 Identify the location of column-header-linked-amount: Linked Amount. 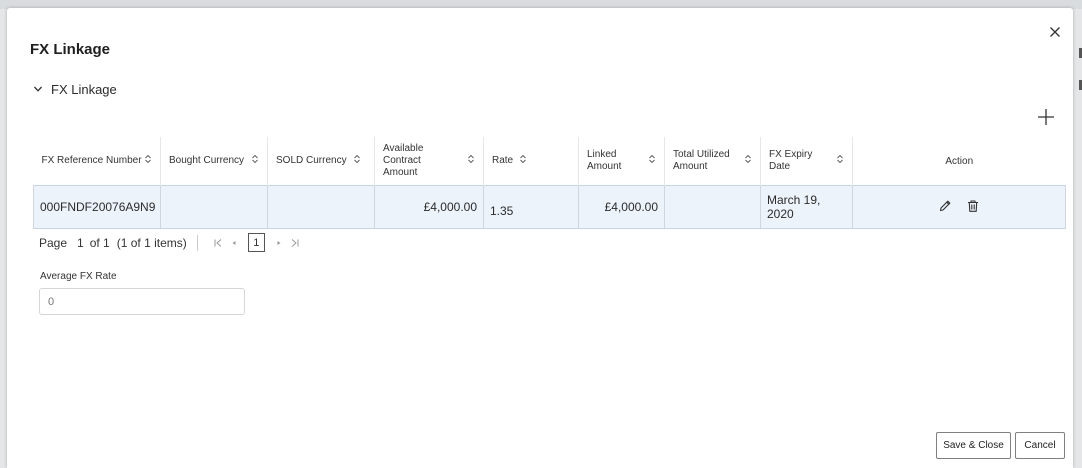
(621, 161).